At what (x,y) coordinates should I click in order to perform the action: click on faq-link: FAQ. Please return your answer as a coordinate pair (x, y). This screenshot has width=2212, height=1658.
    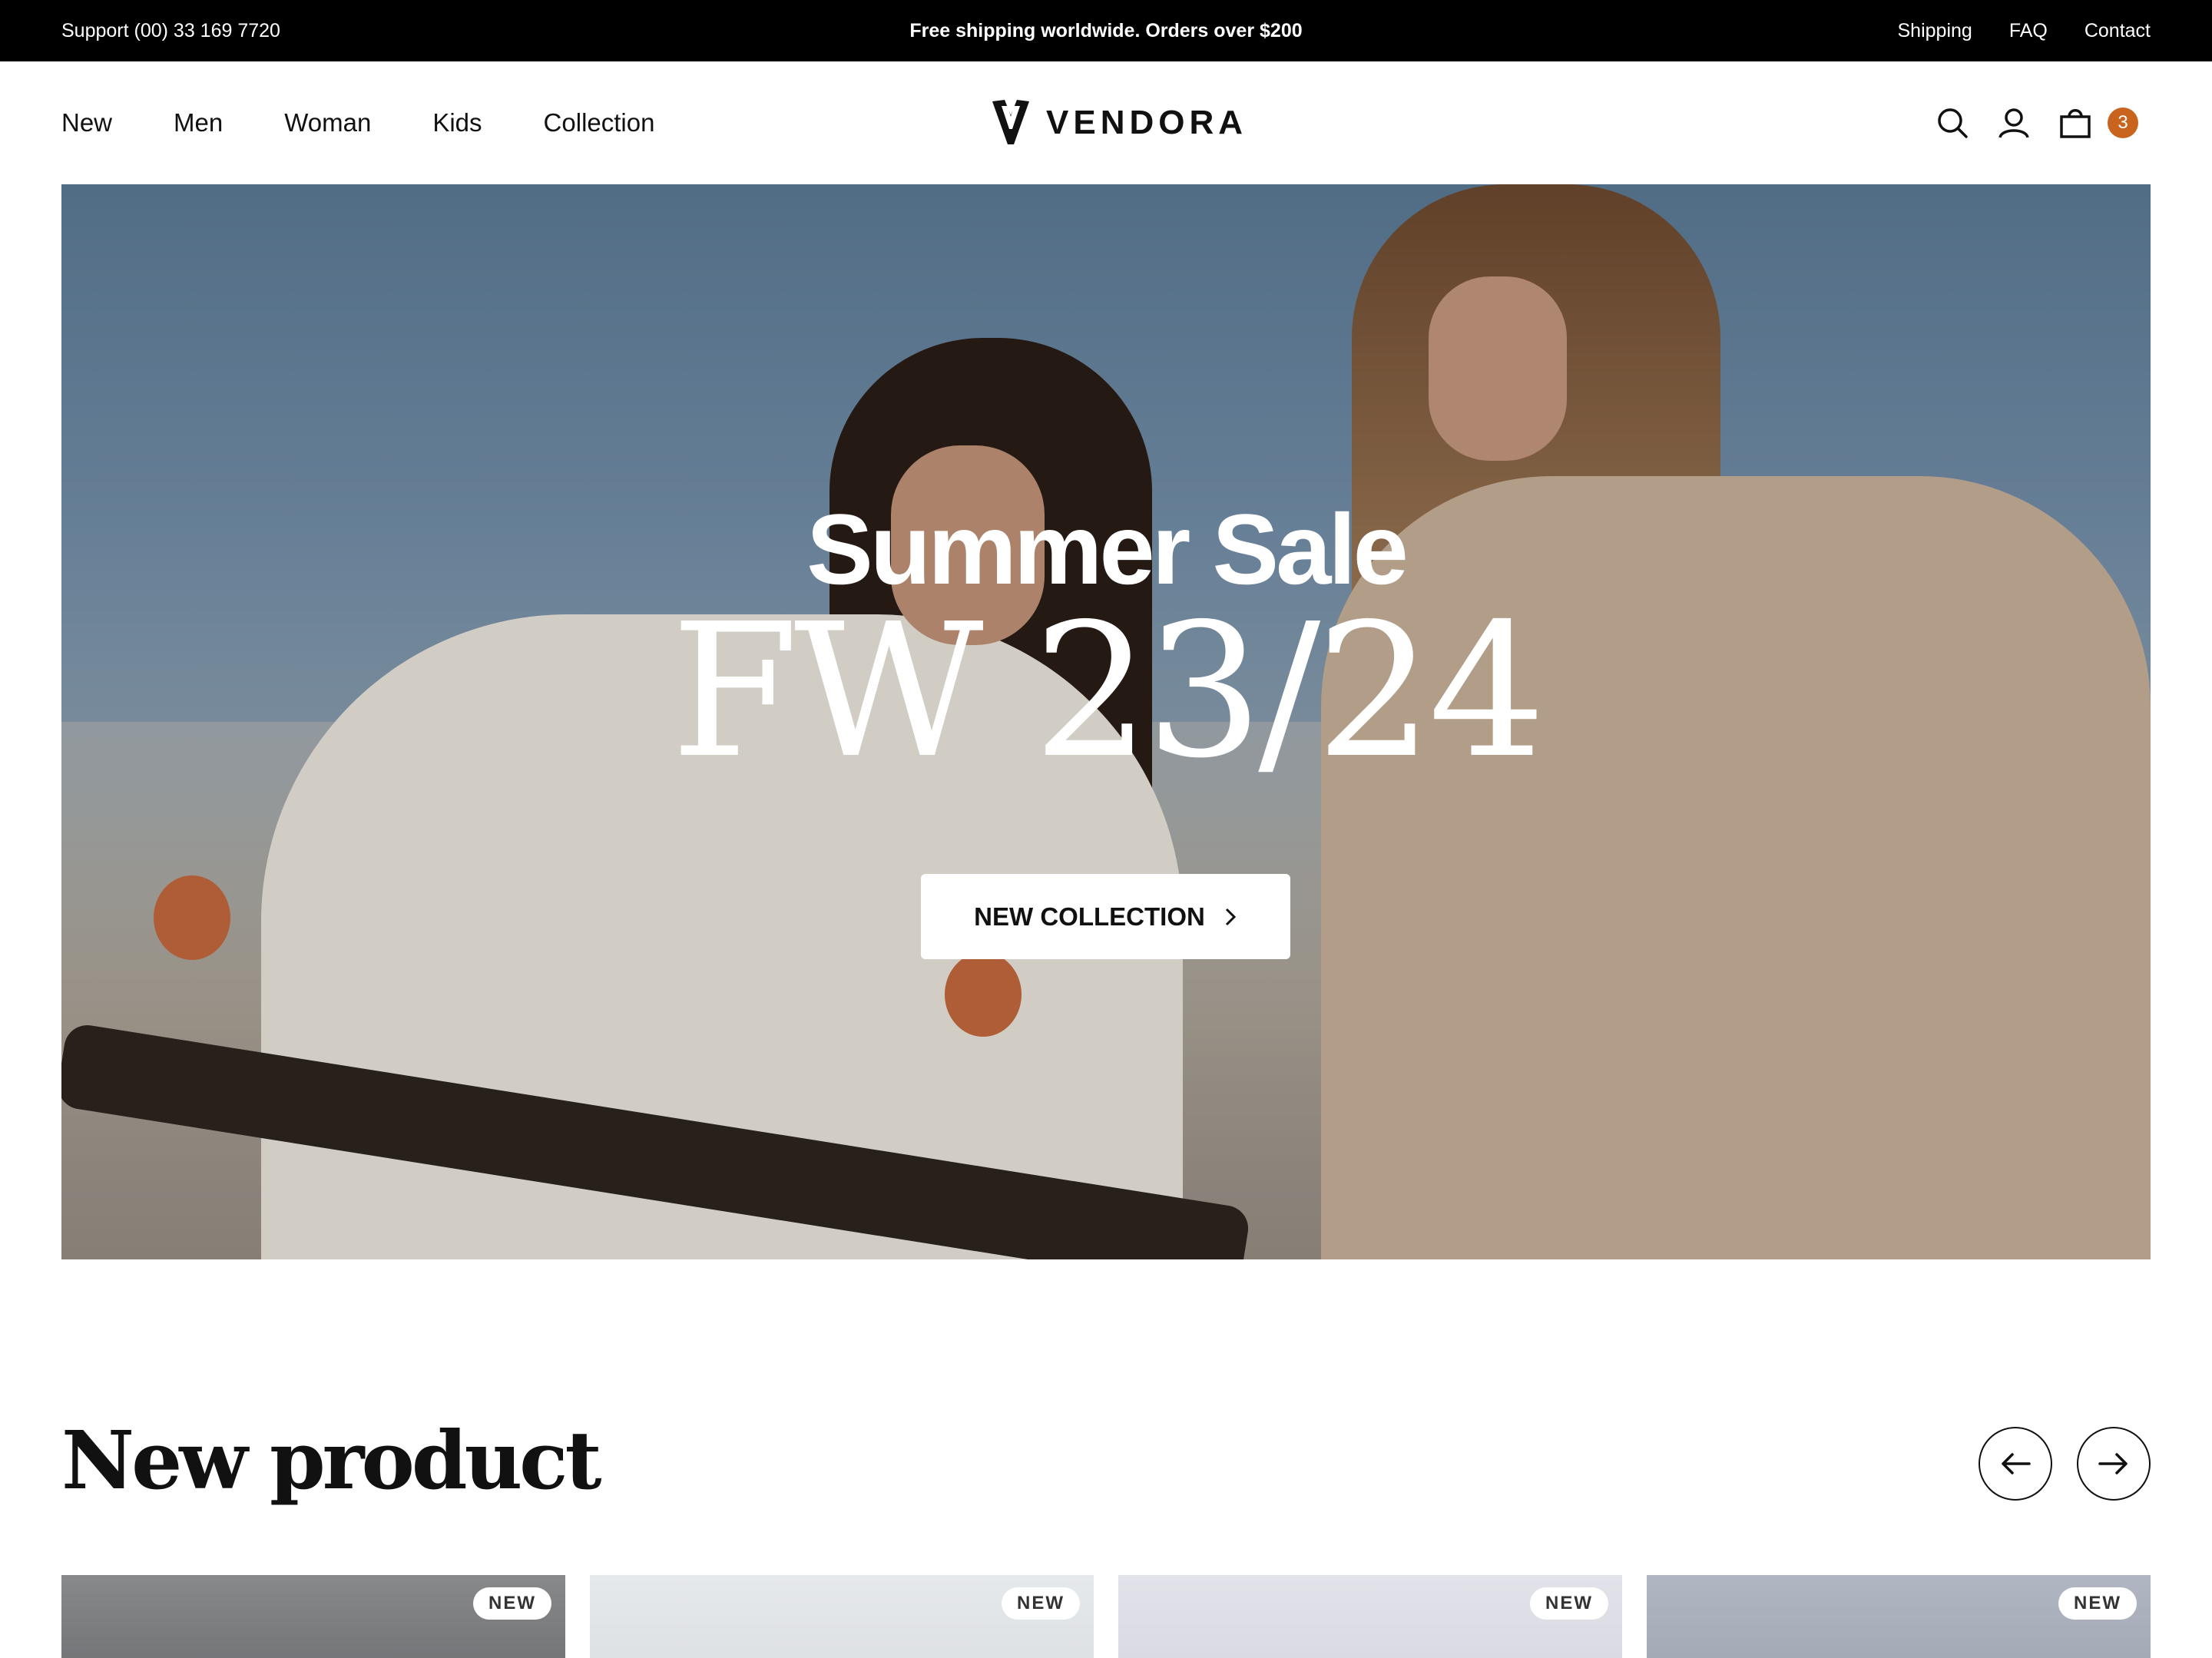
    Looking at the image, I should click on (2028, 31).